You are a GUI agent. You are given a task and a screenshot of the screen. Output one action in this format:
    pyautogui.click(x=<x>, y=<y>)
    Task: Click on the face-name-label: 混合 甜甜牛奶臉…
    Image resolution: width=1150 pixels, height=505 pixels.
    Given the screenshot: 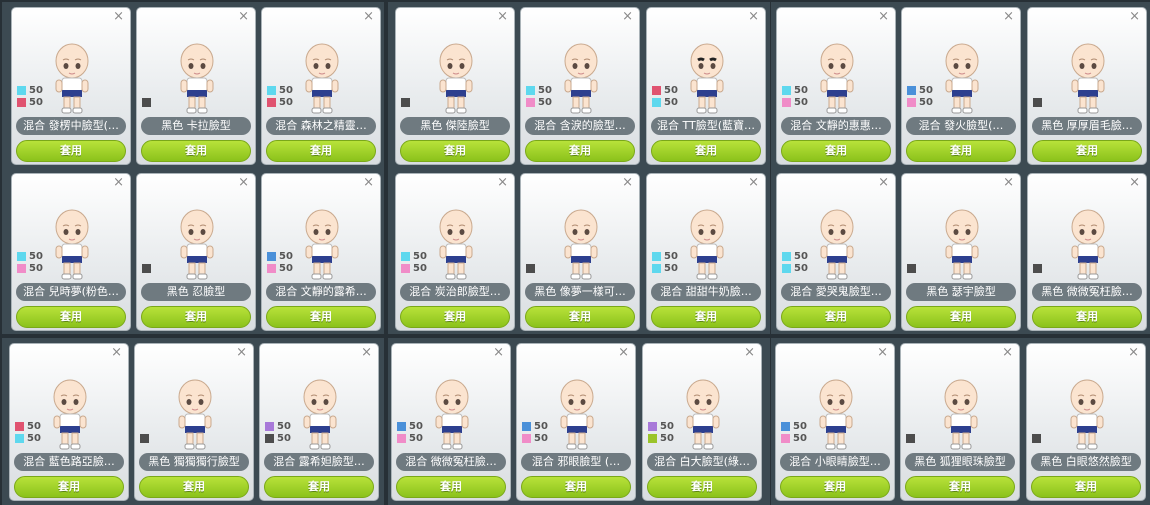 What is the action you would take?
    pyautogui.click(x=706, y=292)
    